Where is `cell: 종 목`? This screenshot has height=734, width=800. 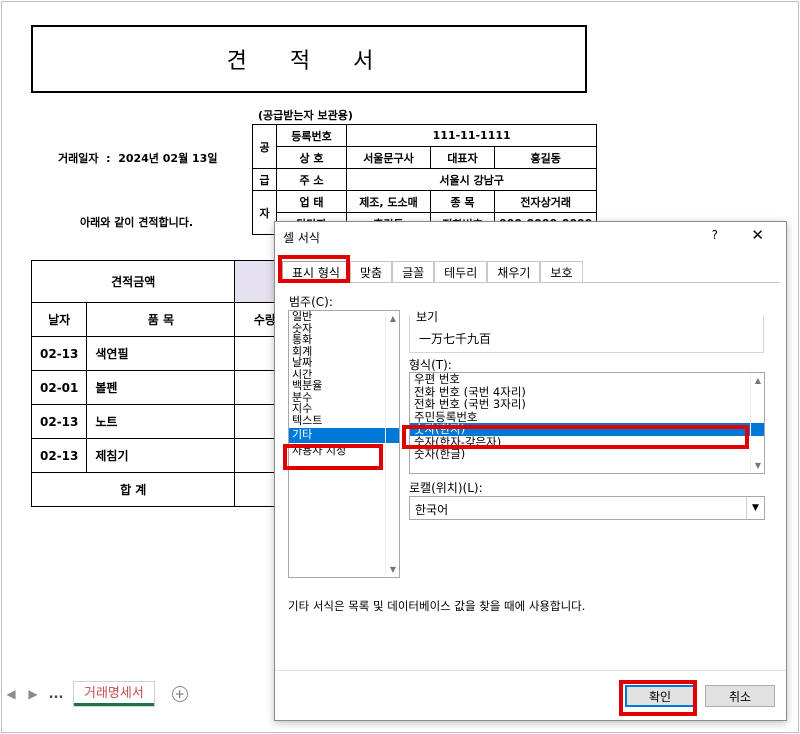 cell: 종 목 is located at coordinates (462, 201).